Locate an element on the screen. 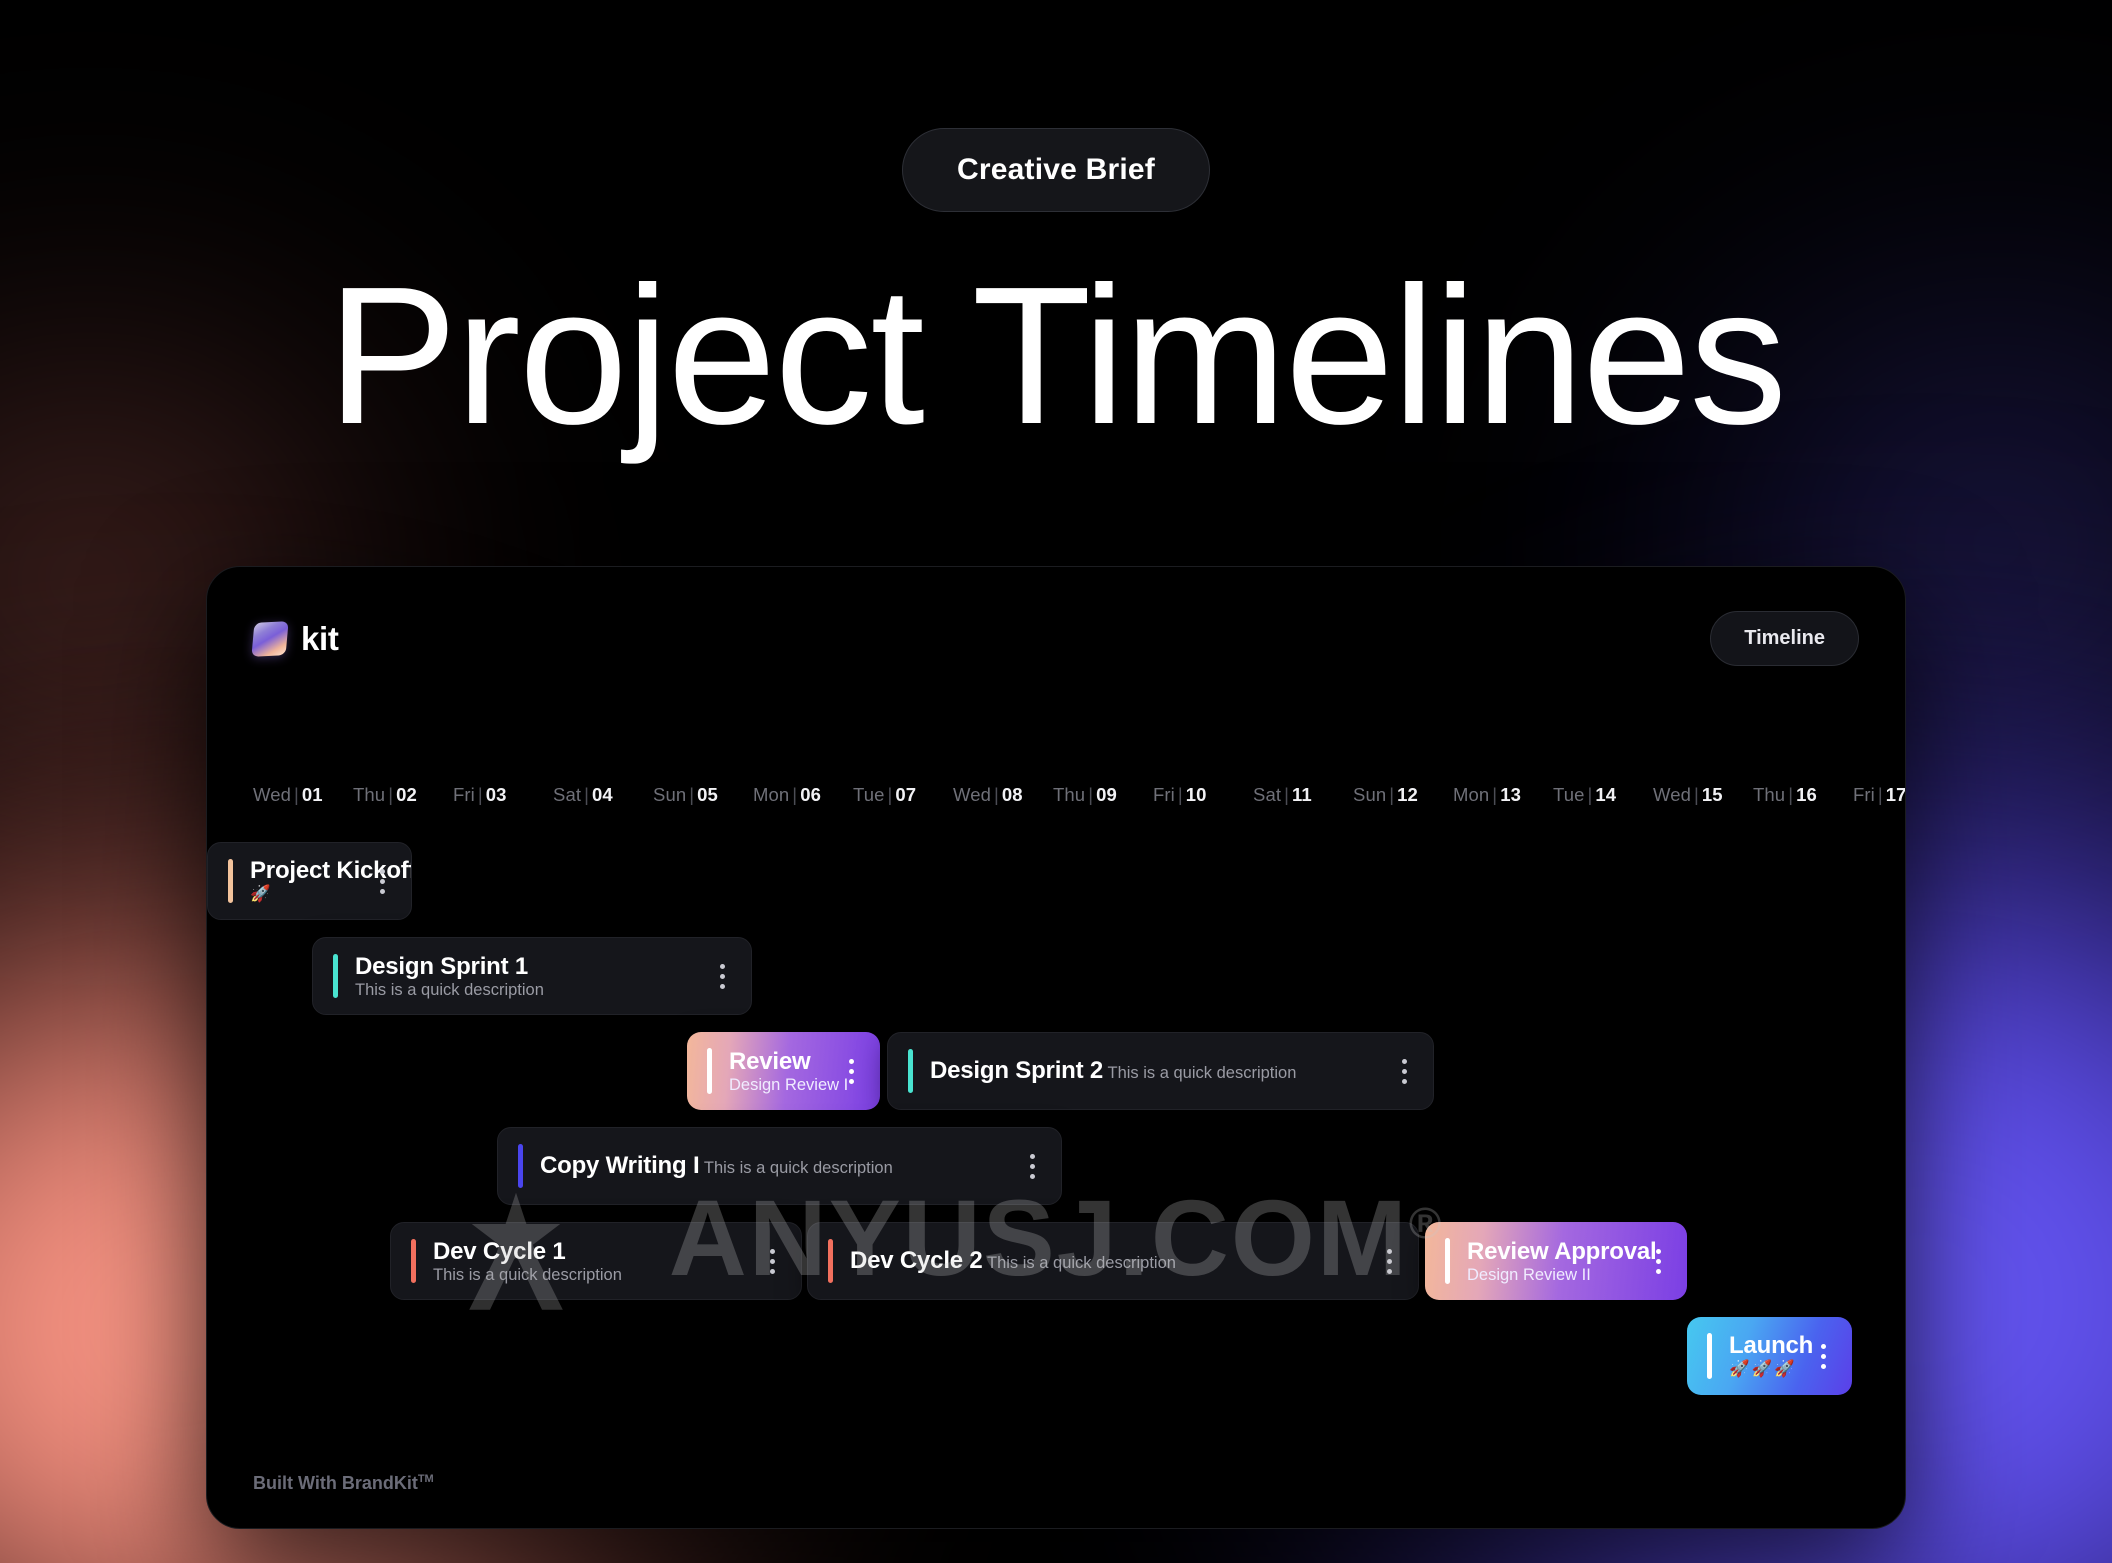 Image resolution: width=2112 pixels, height=1563 pixels. brand: kit is located at coordinates (295, 638).